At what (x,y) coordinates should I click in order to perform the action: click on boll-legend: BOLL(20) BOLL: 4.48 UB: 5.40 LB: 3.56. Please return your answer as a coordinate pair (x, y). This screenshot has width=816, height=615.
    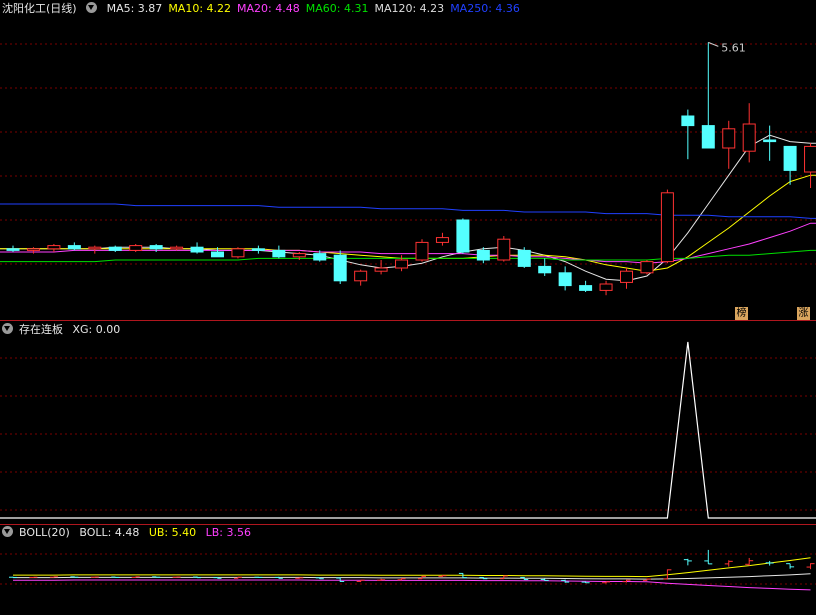
    Looking at the image, I should click on (129, 533).